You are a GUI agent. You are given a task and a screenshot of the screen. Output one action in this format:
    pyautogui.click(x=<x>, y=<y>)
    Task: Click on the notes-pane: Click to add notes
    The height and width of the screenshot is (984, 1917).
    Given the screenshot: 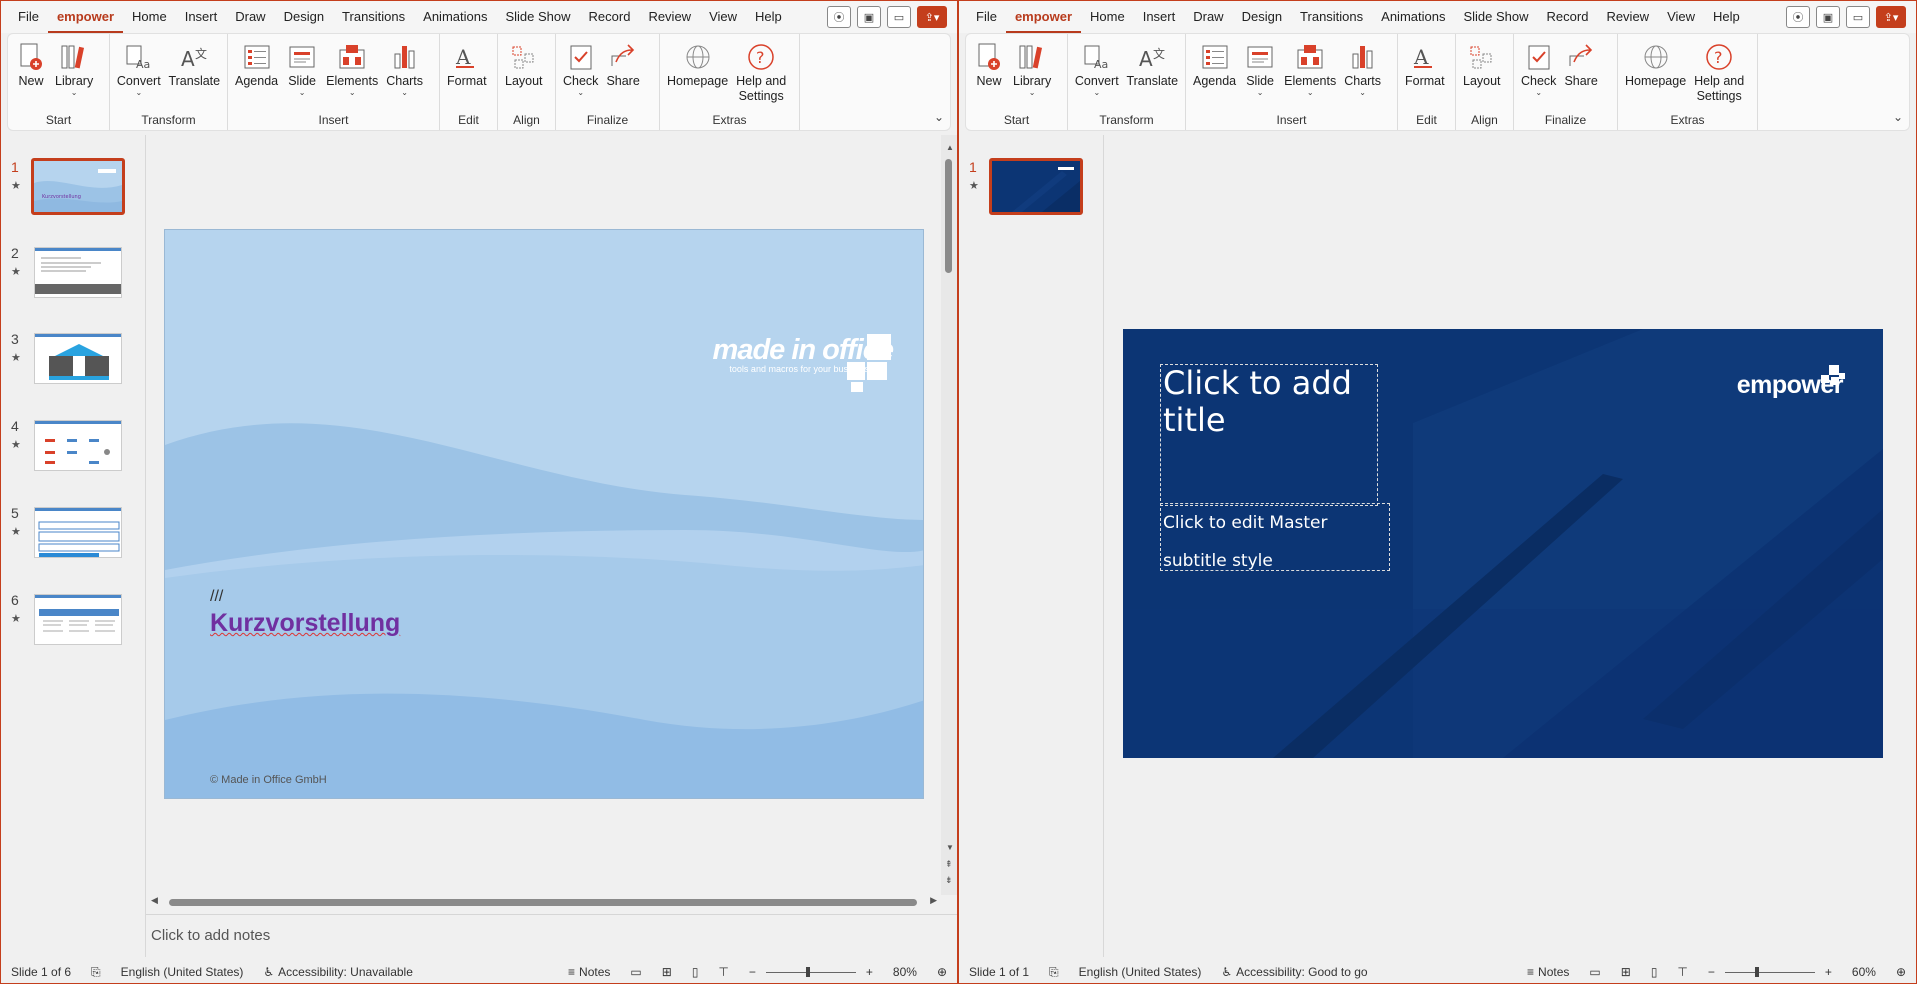 What is the action you would take?
    pyautogui.click(x=544, y=935)
    